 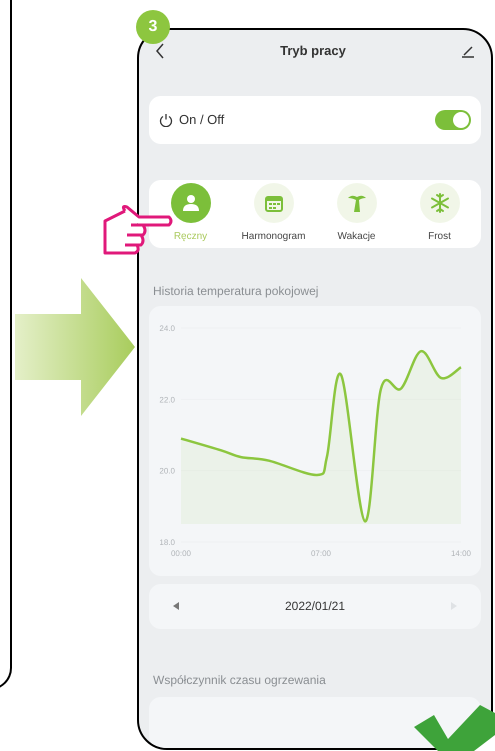 What do you see at coordinates (181, 553) in the screenshot?
I see `axis-label: 00:00` at bounding box center [181, 553].